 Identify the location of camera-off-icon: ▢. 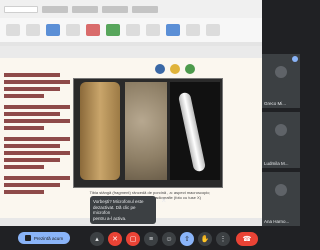
(133, 239).